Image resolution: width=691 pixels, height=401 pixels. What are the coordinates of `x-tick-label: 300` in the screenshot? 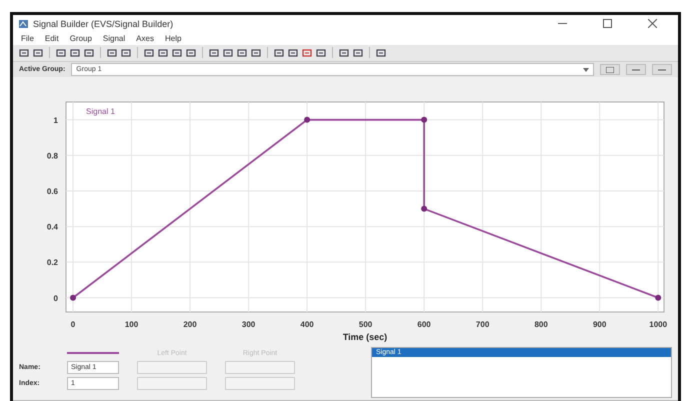 It's located at (249, 325).